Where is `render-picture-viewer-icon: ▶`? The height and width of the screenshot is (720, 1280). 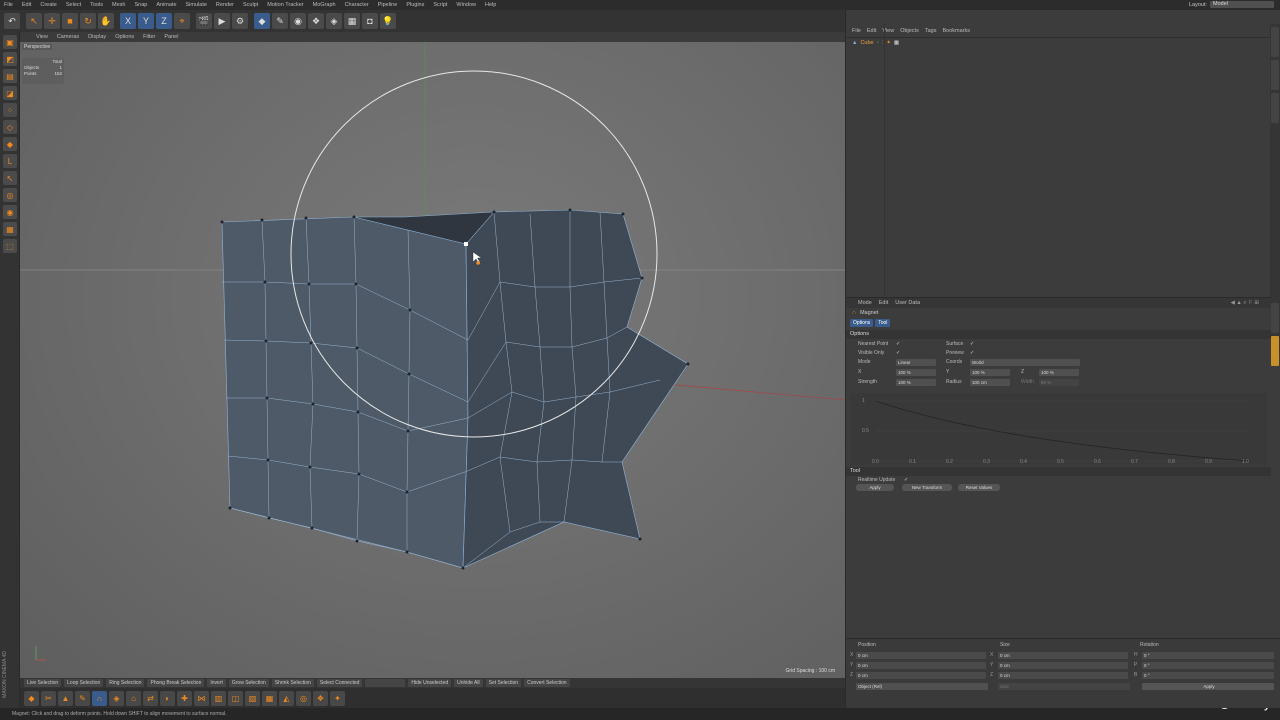 render-picture-viewer-icon: ▶ is located at coordinates (222, 21).